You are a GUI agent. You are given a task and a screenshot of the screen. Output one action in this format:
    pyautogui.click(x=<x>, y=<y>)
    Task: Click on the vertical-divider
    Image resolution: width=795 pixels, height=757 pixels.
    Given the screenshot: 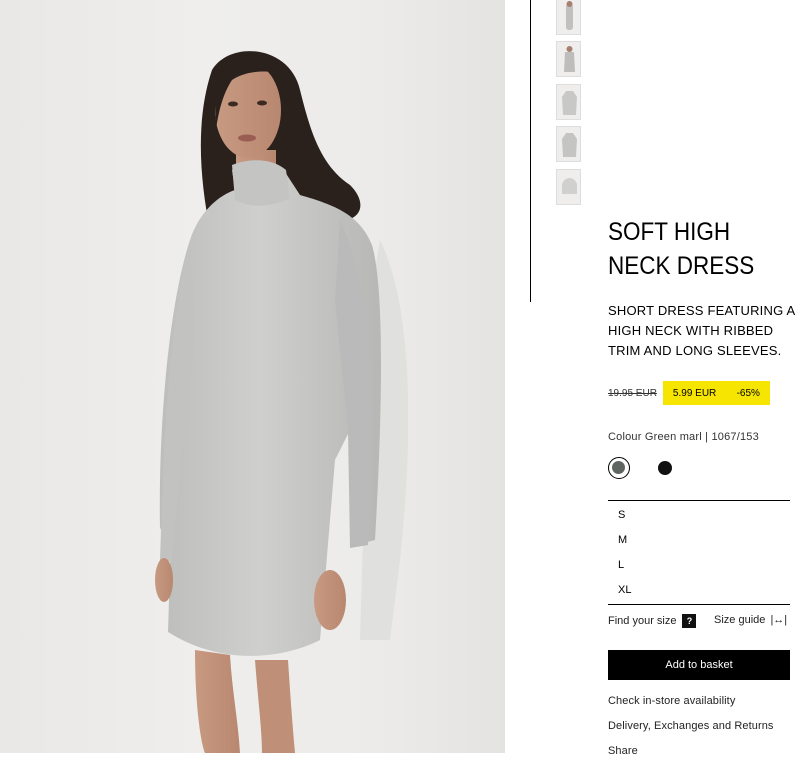 What is the action you would take?
    pyautogui.click(x=530, y=151)
    